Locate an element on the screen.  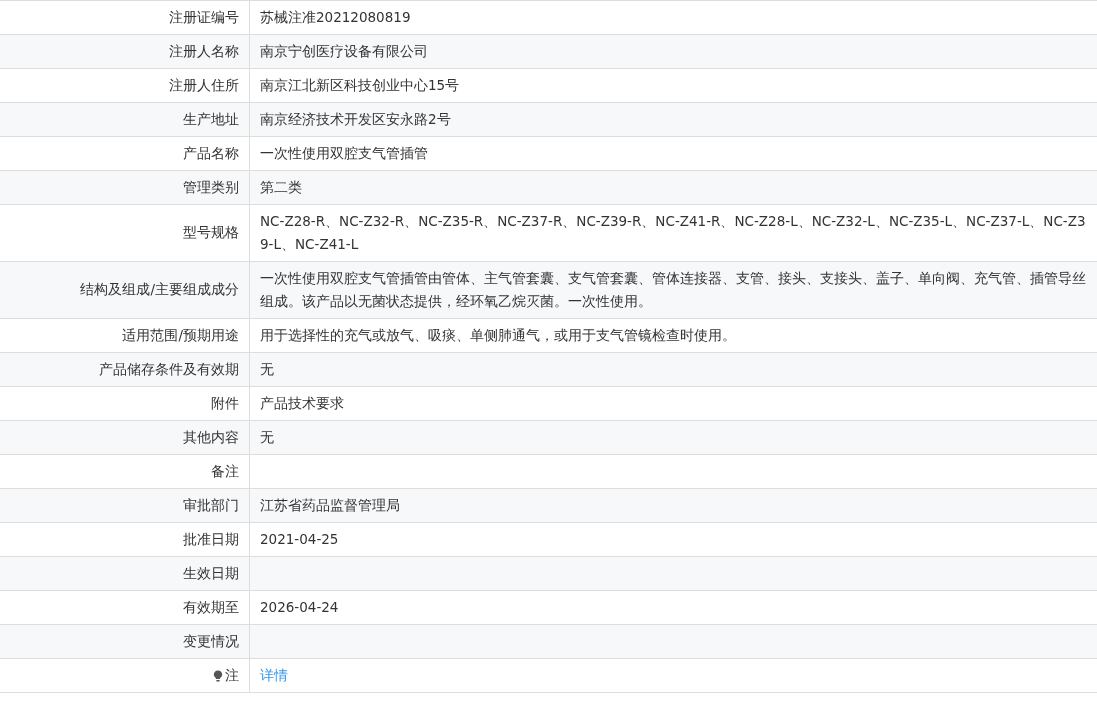
label-cell: 结构及组成/主要组成成分 is located at coordinates (125, 290).